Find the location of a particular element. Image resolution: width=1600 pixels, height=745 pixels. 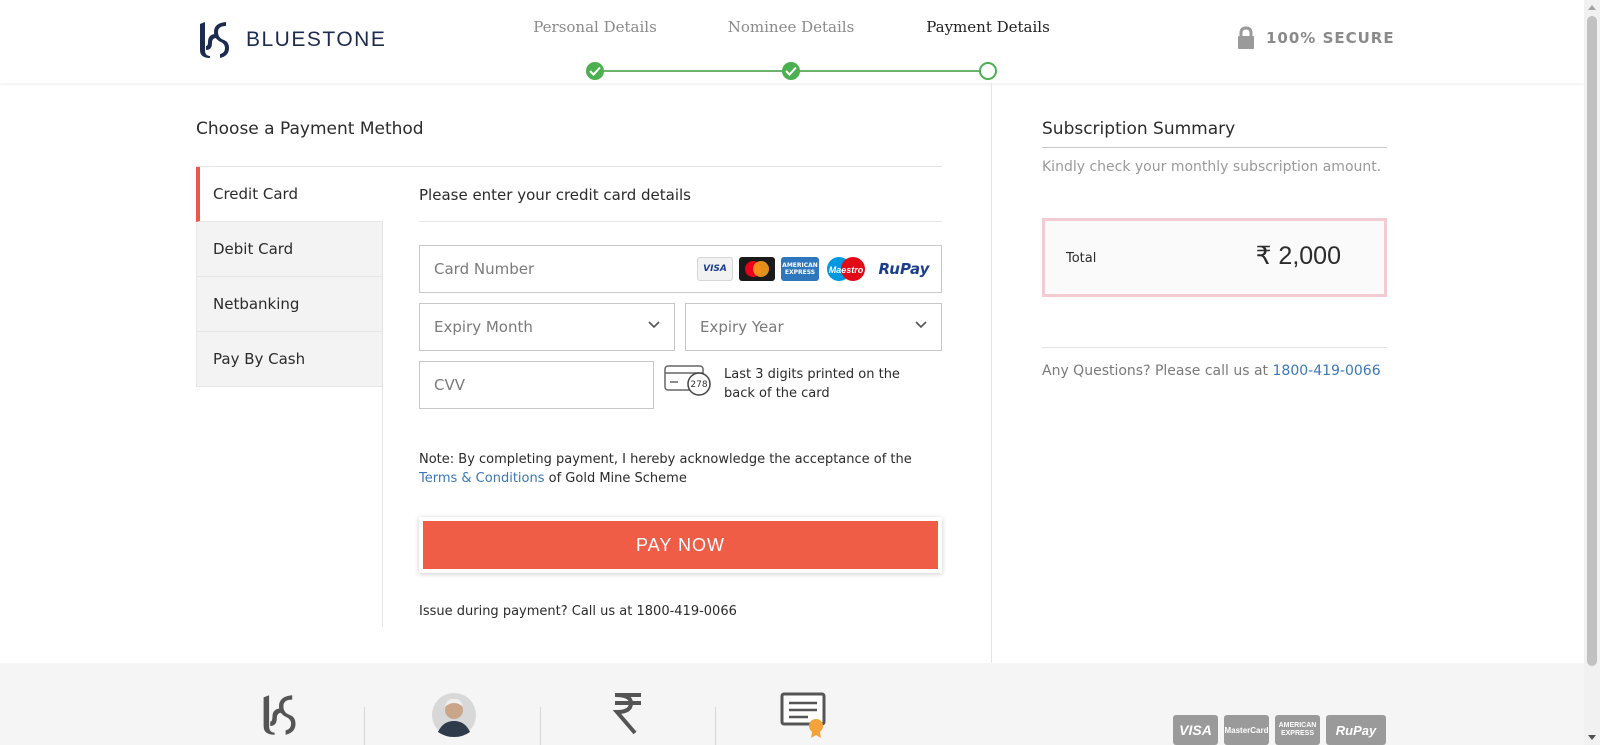

pay-now-container: PAY NOW is located at coordinates (680, 545).